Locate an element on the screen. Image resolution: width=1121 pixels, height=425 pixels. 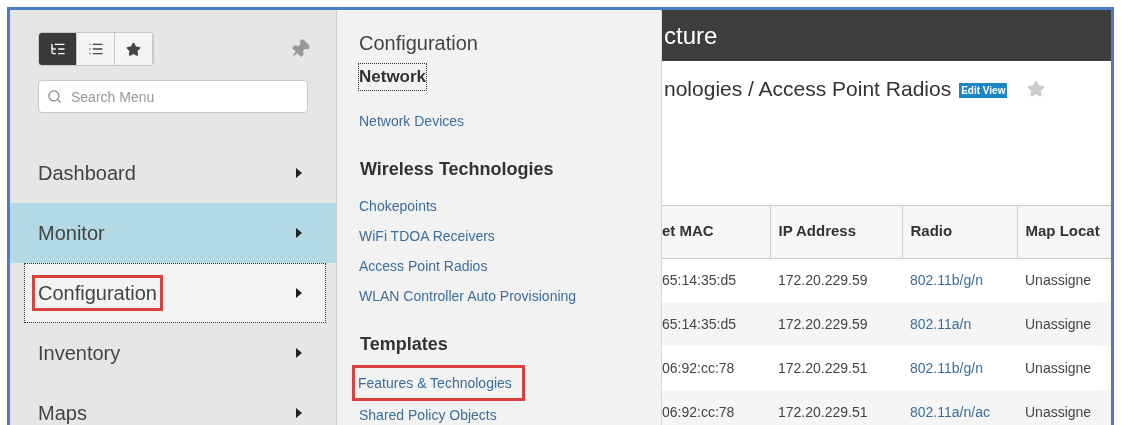
menu-link: Shared Policy Objects is located at coordinates (428, 412).